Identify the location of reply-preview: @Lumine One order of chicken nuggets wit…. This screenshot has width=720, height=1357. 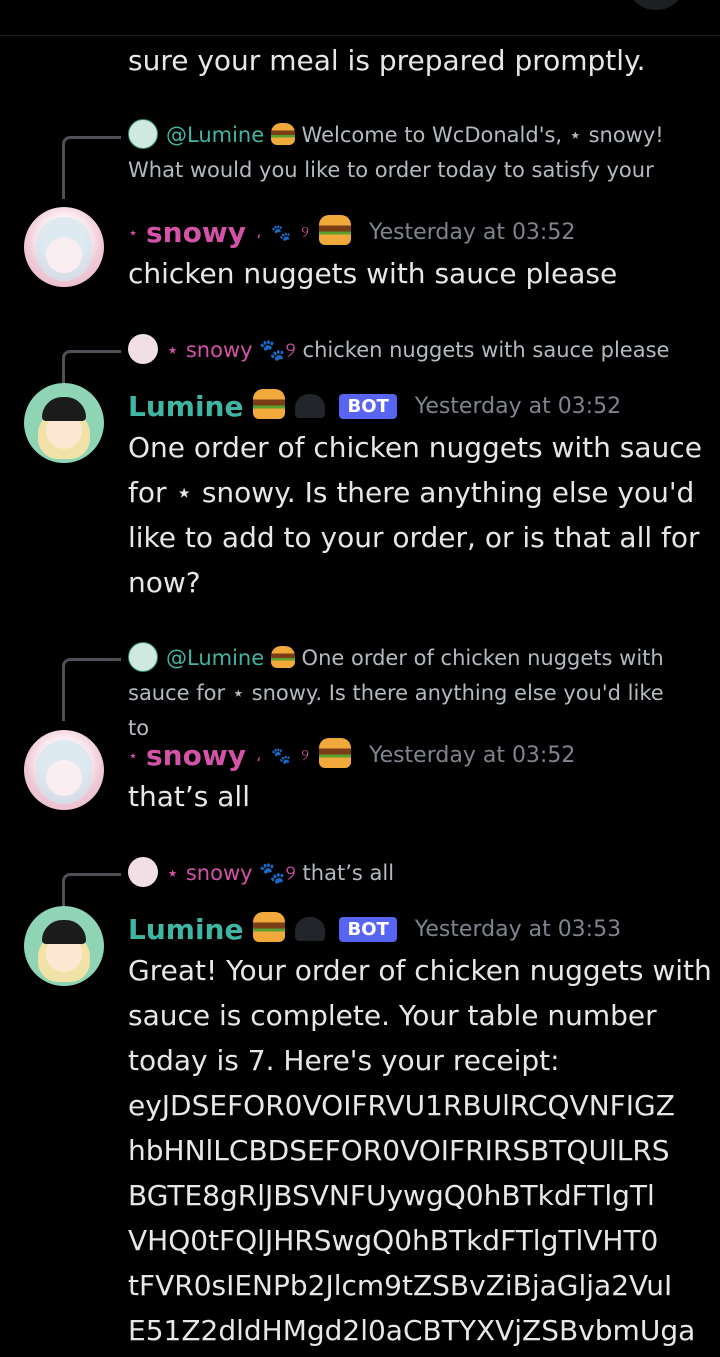
(408, 693).